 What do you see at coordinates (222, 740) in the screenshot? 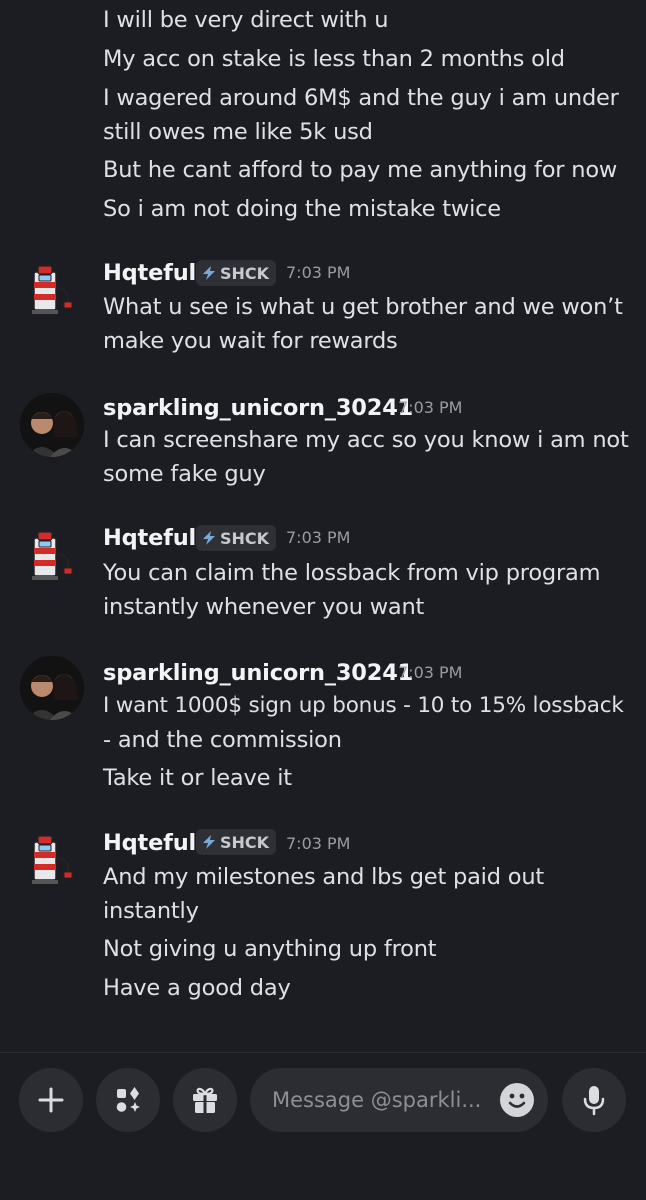
I see `message-line: - and the commission` at bounding box center [222, 740].